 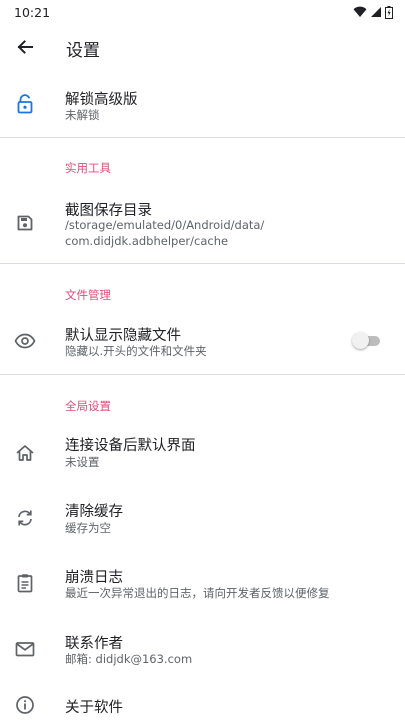 What do you see at coordinates (94, 644) in the screenshot?
I see `contact-author-title: 联系作者` at bounding box center [94, 644].